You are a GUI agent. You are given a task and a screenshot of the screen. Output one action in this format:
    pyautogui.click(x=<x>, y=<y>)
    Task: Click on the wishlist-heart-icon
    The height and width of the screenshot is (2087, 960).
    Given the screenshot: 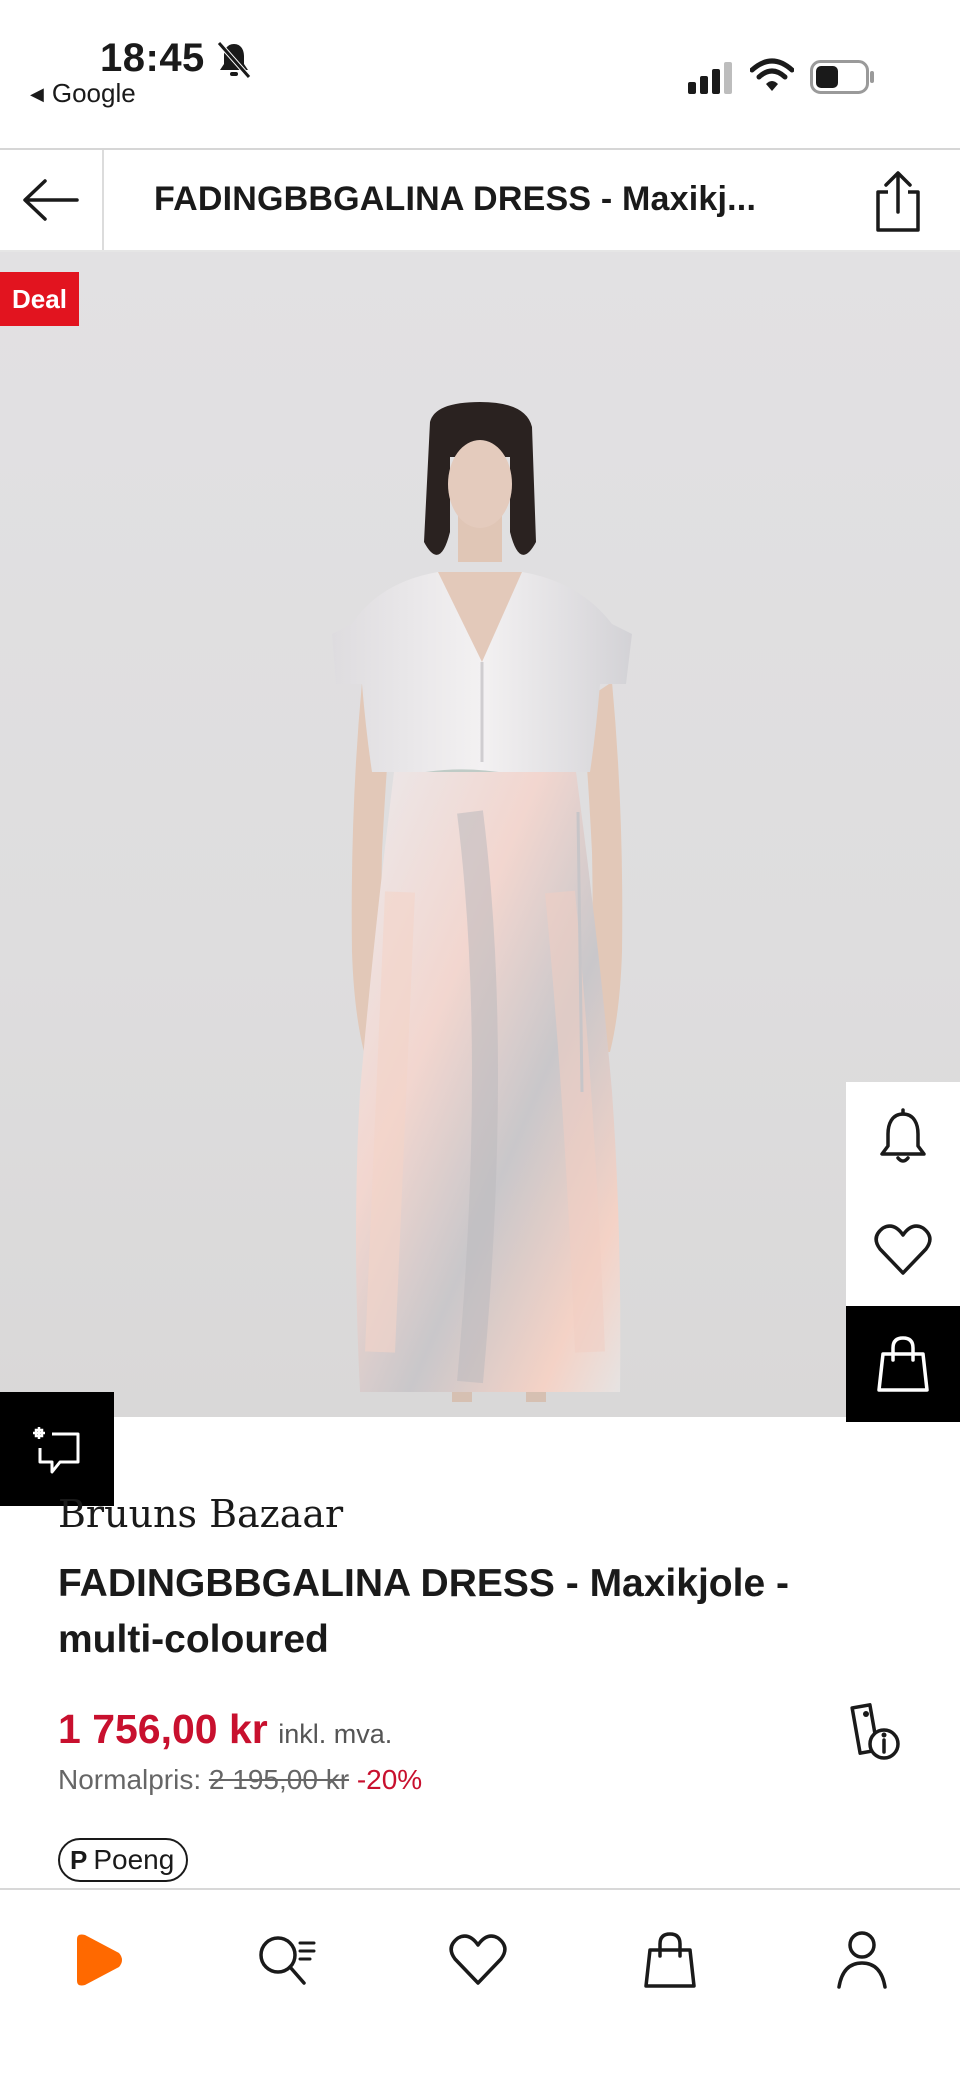 What is the action you would take?
    pyautogui.click(x=903, y=1249)
    